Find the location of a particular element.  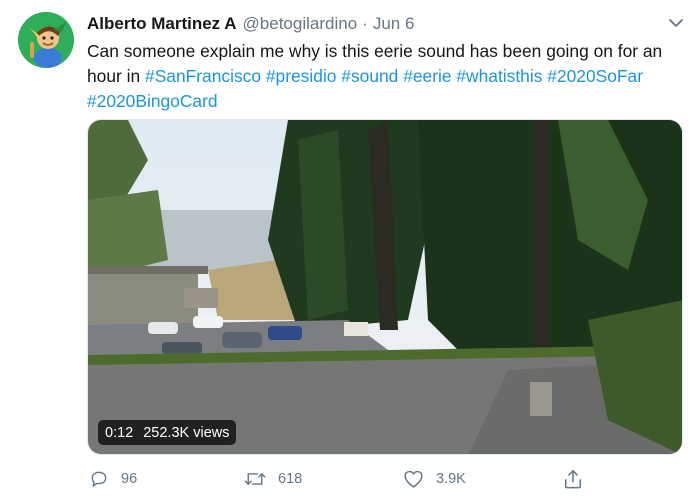

reply-count: 96 is located at coordinates (129, 479).